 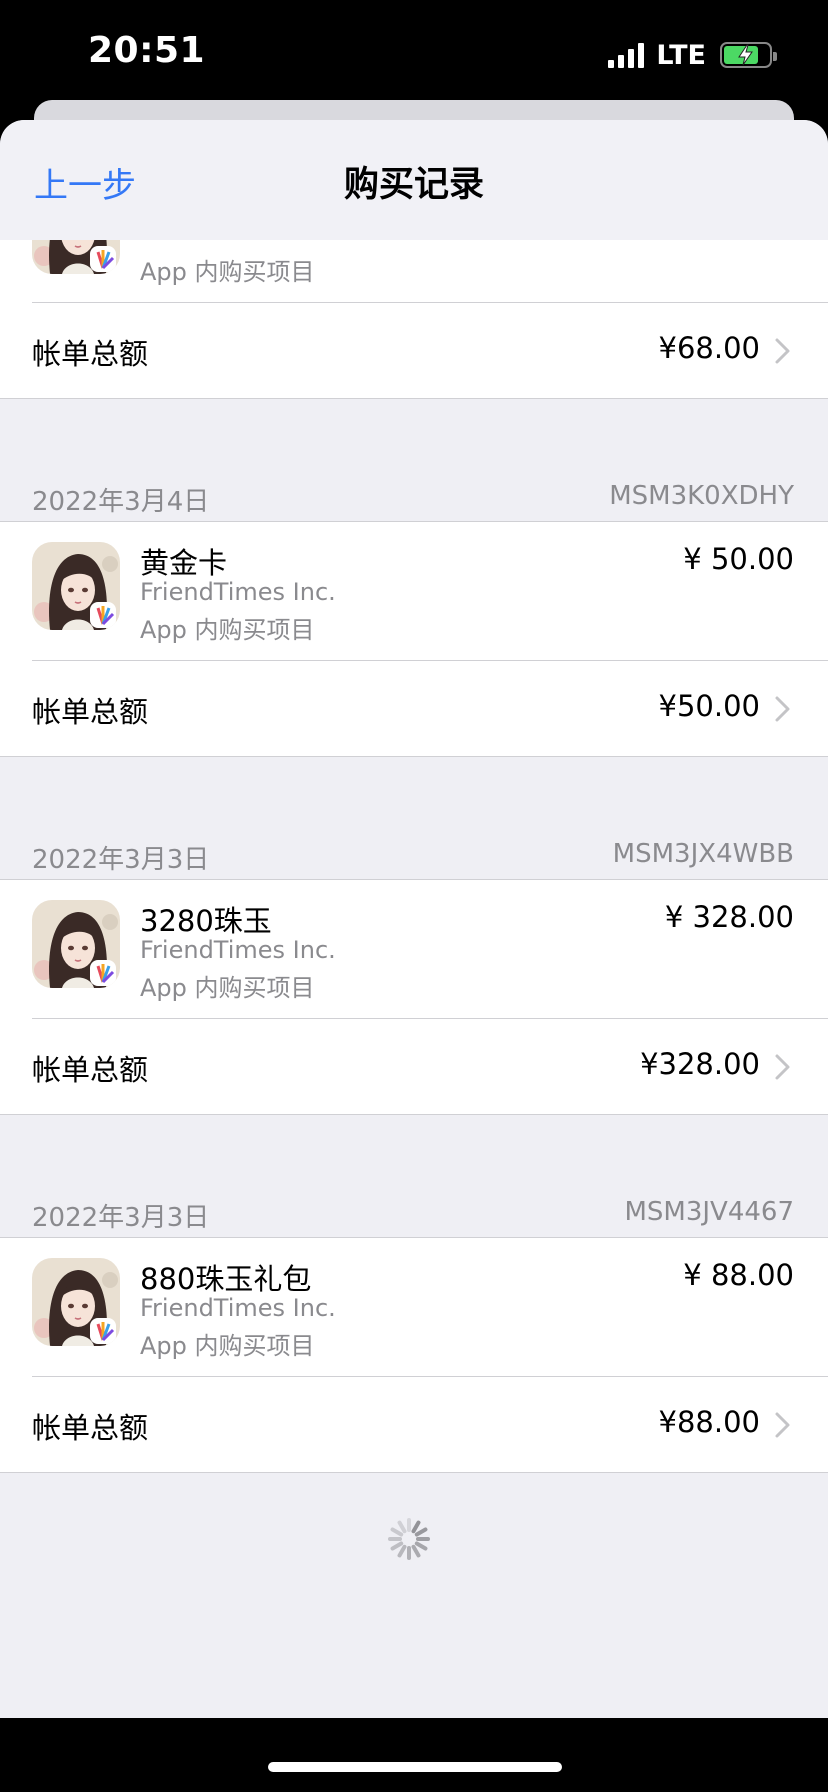 What do you see at coordinates (701, 496) in the screenshot?
I see `order-id: MSM3K0XDHY` at bounding box center [701, 496].